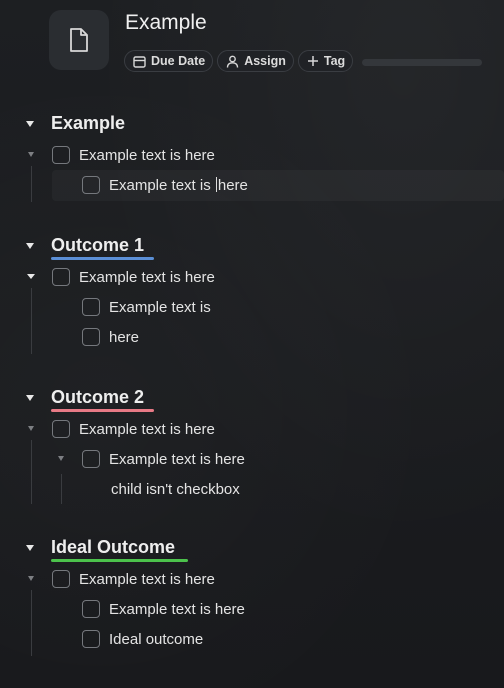 Image resolution: width=504 pixels, height=688 pixels. I want to click on item-text: Ideal outcome, so click(156, 639).